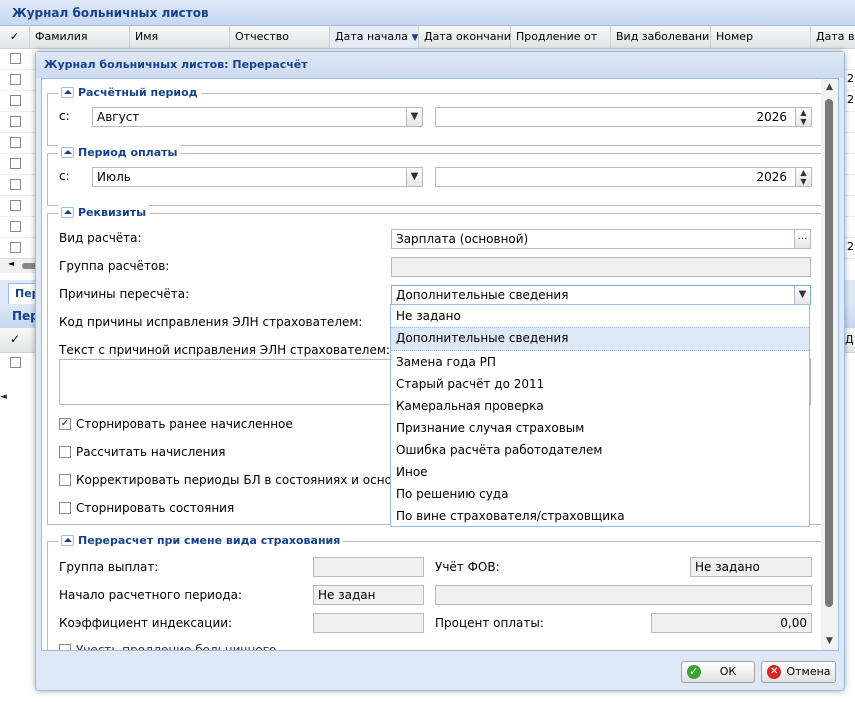  Describe the element at coordinates (112, 212) in the screenshot. I see `requisites-legend-label: Реквизиты` at that location.